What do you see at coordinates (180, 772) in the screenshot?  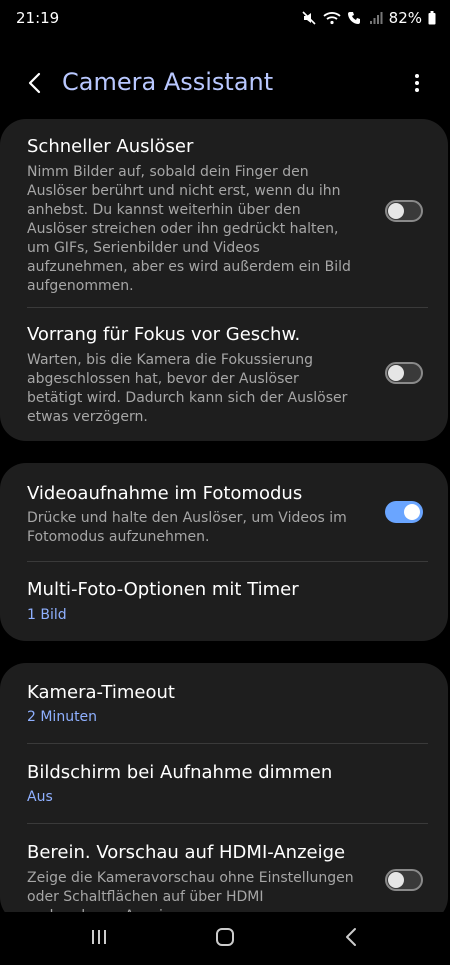 I see `setting-title: Bildschirm bei Aufnahme dimmen` at bounding box center [180, 772].